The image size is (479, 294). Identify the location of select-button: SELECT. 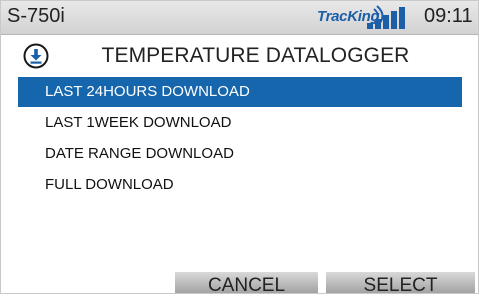
(400, 282).